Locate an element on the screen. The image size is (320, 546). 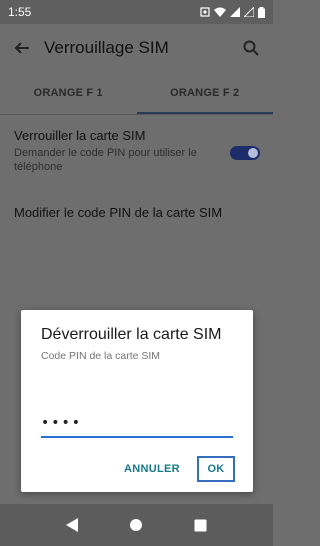
nav-back-button is located at coordinates (72, 525).